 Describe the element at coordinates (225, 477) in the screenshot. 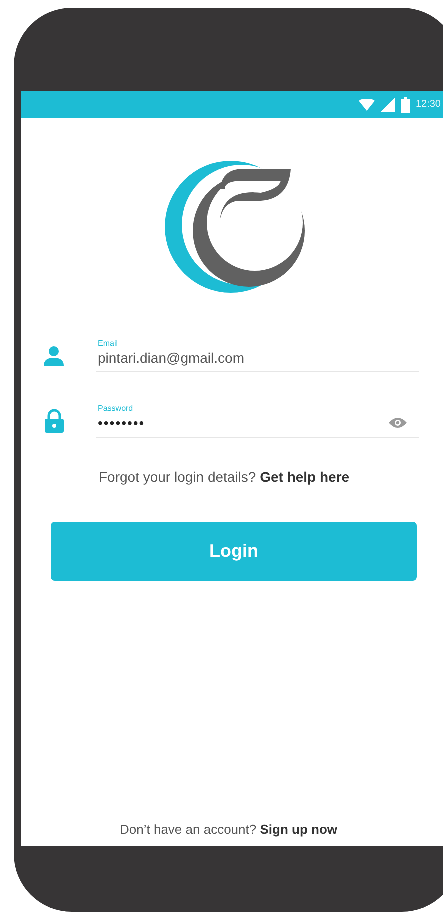

I see `forgot-login-text: Forgot your login details? Get help here` at that location.